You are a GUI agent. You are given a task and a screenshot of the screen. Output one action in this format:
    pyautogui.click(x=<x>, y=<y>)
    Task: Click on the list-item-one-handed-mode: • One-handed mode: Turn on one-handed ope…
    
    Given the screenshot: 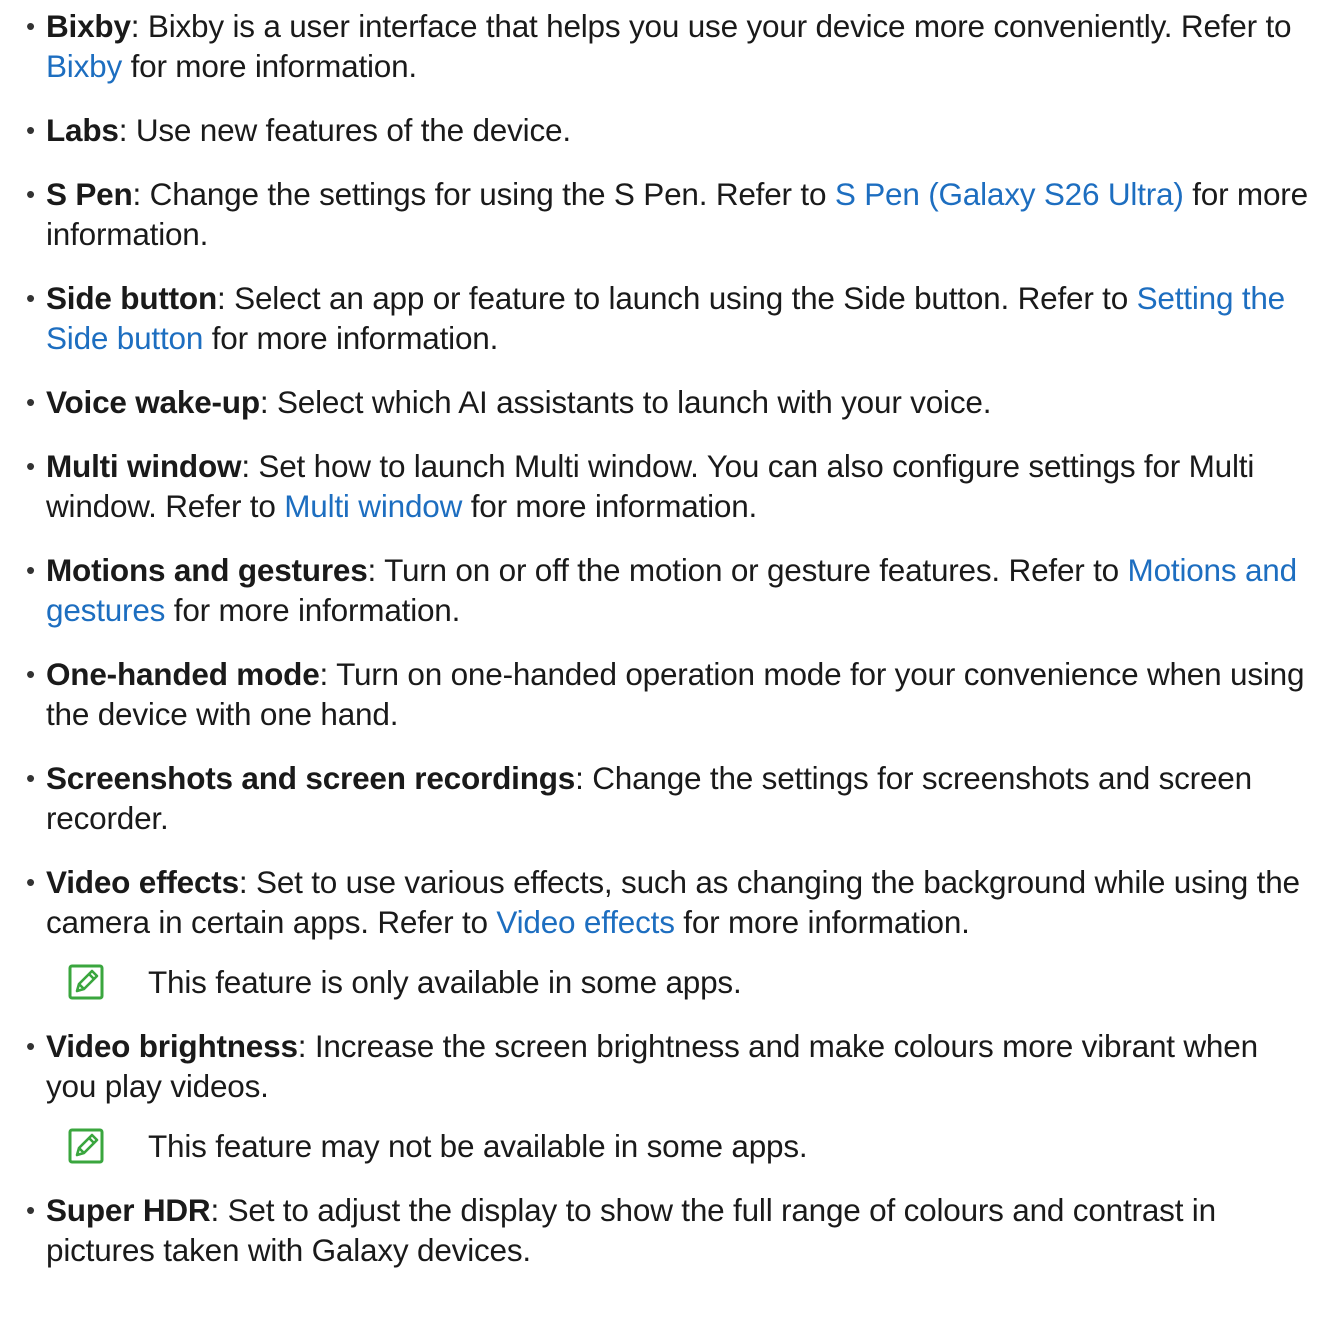 What is the action you would take?
    pyautogui.click(x=670, y=694)
    